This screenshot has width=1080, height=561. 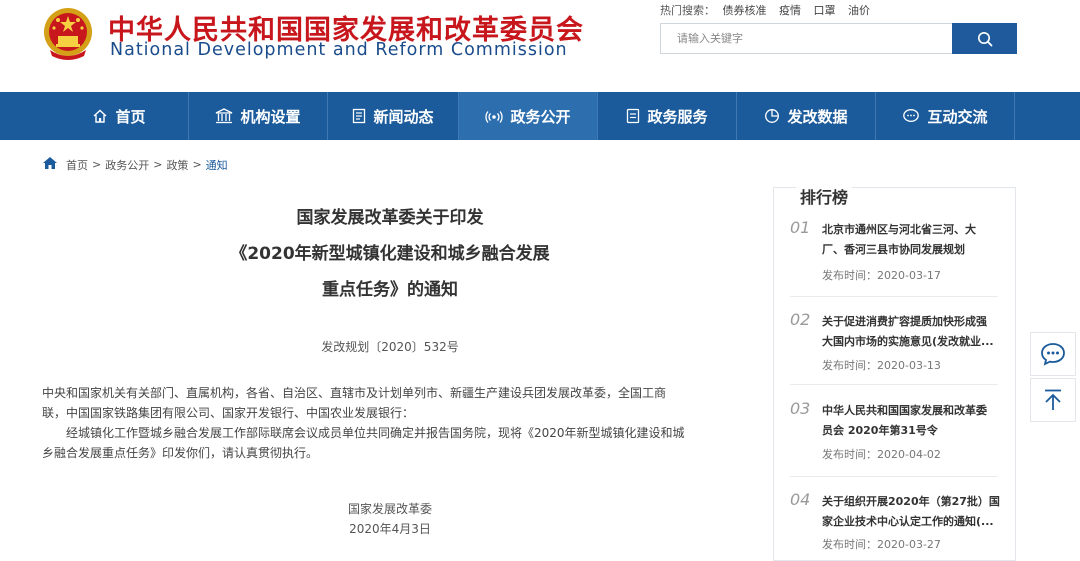 I want to click on nav-item-home: 首页, so click(x=119, y=116).